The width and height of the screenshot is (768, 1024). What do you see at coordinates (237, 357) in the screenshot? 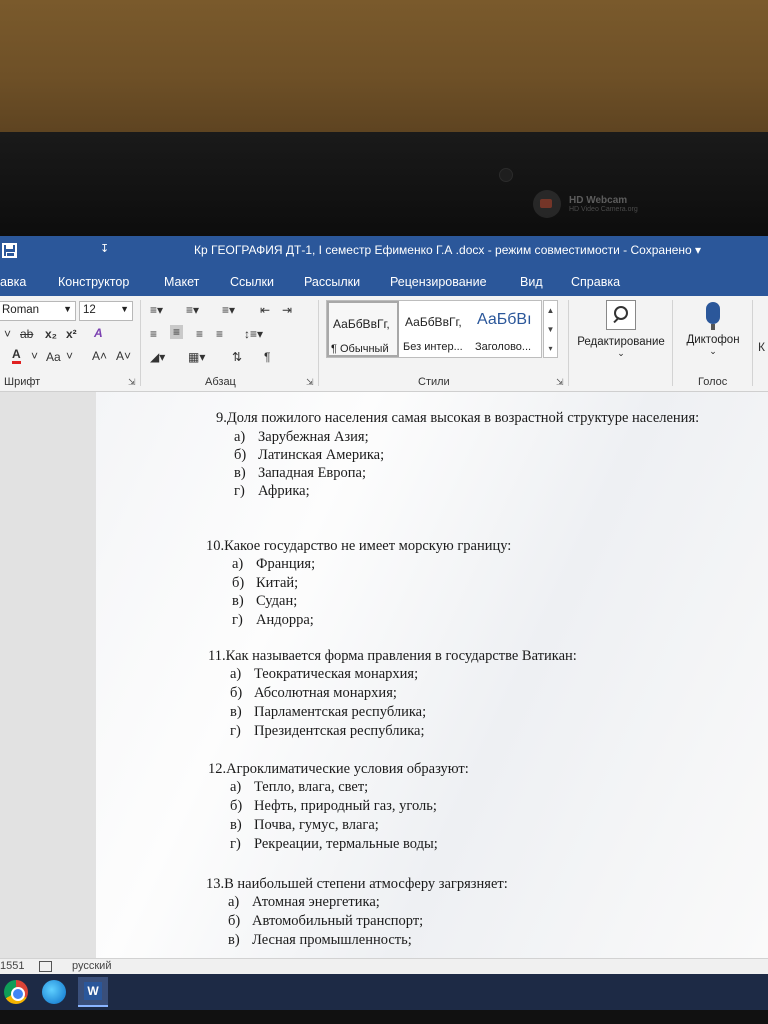
I see `sort-icon: ⇅` at bounding box center [237, 357].